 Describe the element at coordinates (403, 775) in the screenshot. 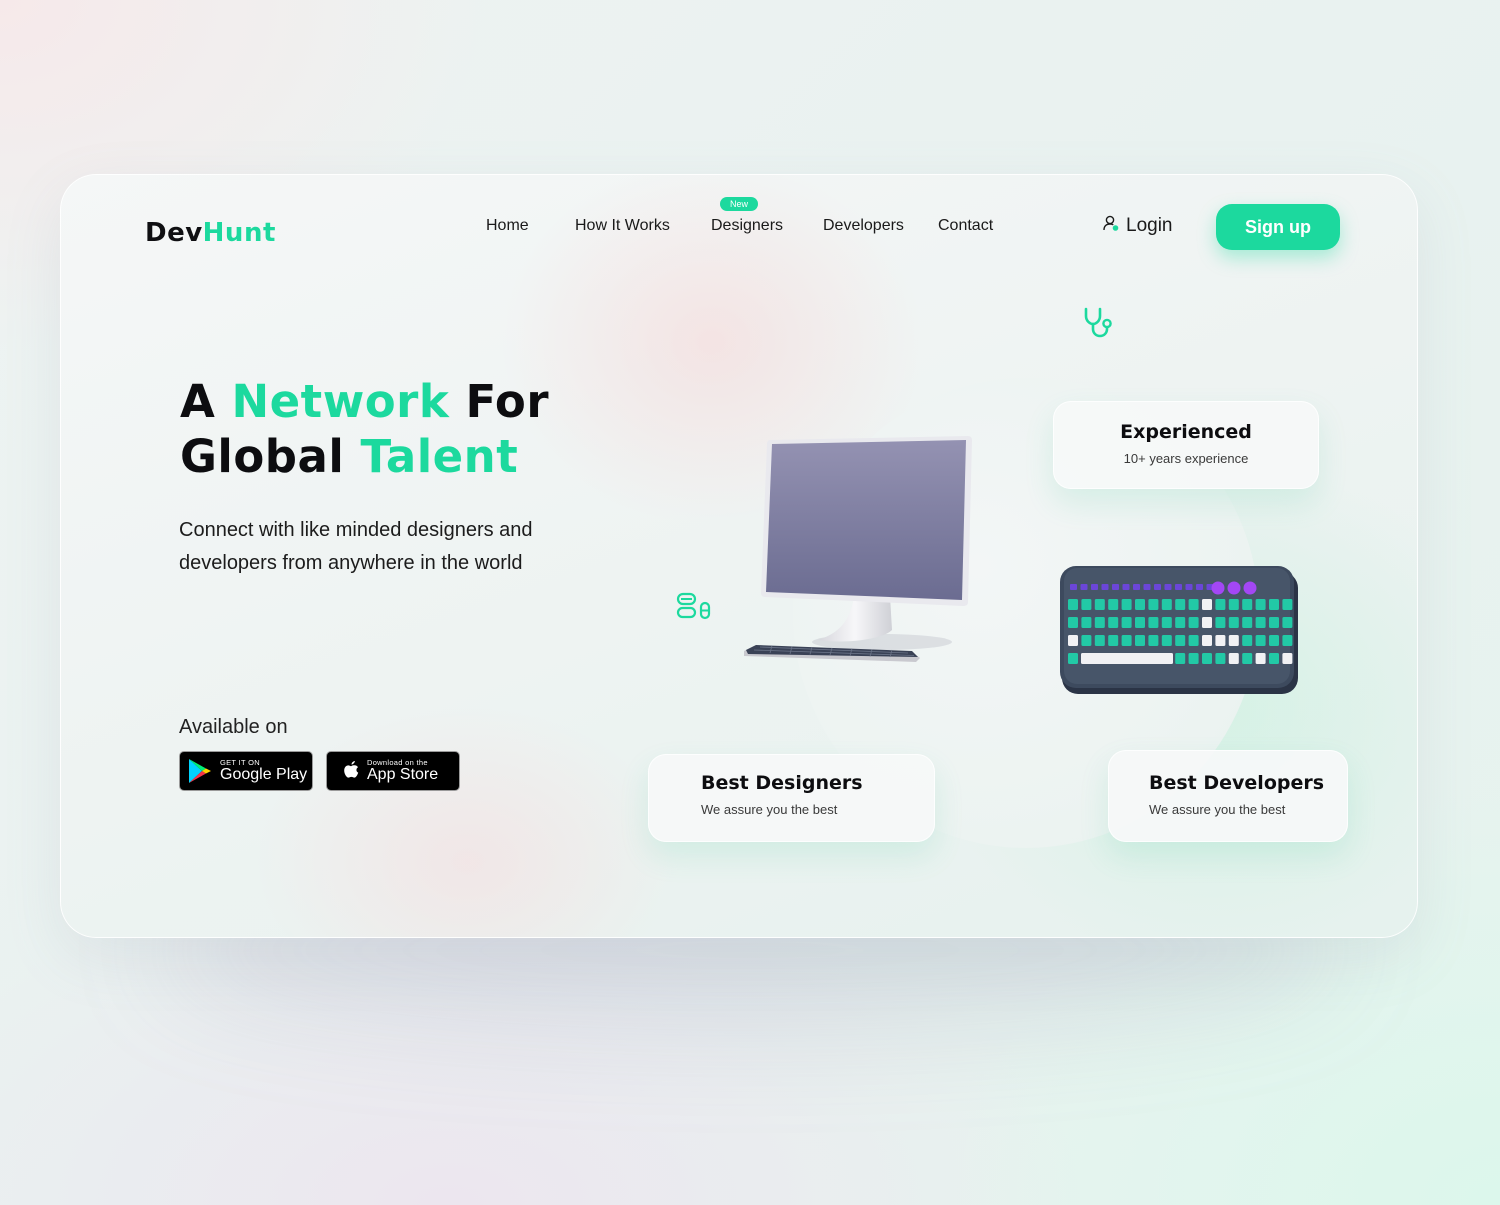

I see `app-store-big: App Store` at that location.